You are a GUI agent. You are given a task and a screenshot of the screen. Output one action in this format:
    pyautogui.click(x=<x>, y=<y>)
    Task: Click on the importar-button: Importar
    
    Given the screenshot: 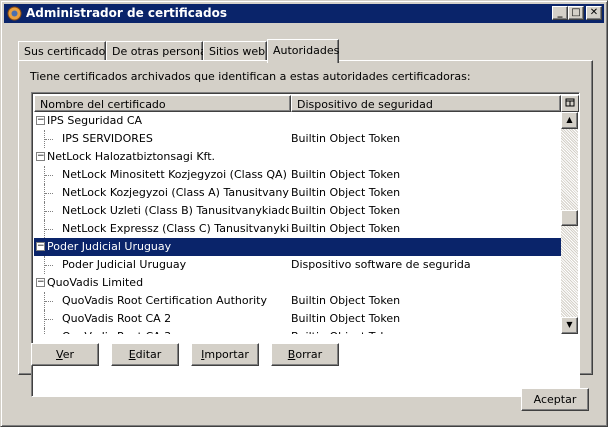 What is the action you would take?
    pyautogui.click(x=225, y=354)
    